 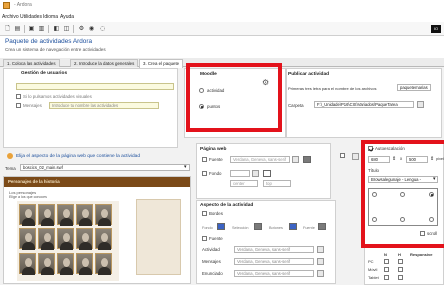 What do you see at coordinates (394, 159) in the screenshot?
I see `width-stepper: ⇕` at bounding box center [394, 159].